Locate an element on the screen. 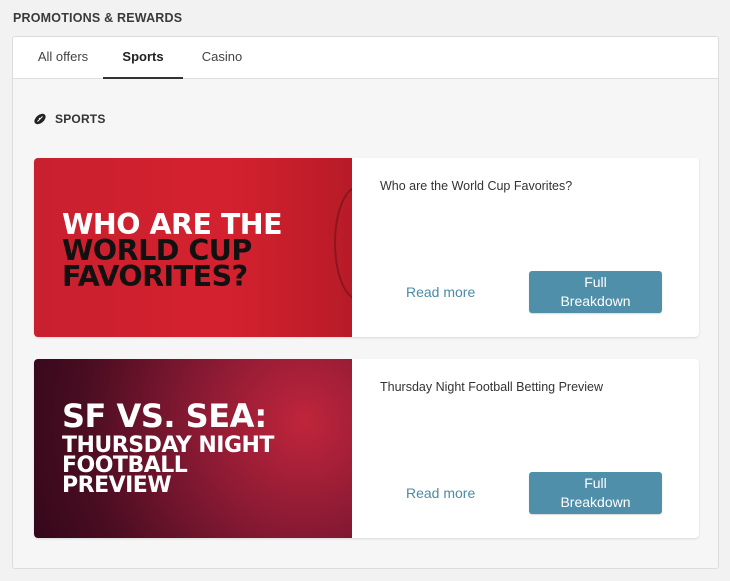  promo-title: Thursday Night Football Betting Preview is located at coordinates (492, 387).